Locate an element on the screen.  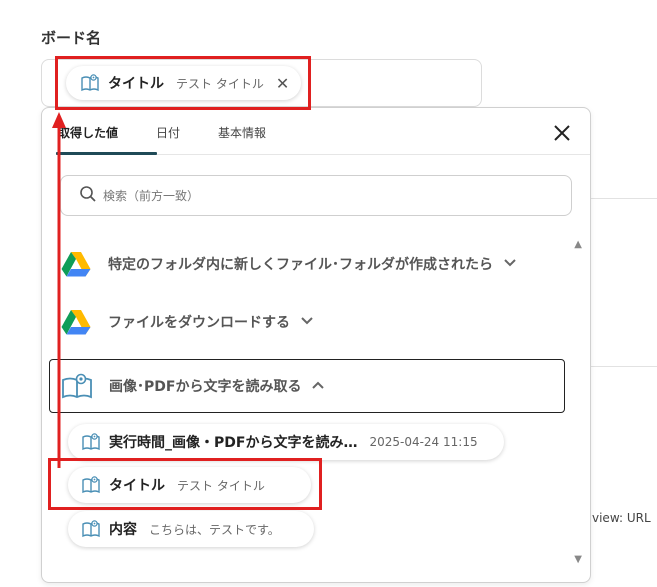
section-gdrive-new-file-trigger: 特定のフォルダ内に新しくファイル･フォルダが作成されたら is located at coordinates (288, 264).